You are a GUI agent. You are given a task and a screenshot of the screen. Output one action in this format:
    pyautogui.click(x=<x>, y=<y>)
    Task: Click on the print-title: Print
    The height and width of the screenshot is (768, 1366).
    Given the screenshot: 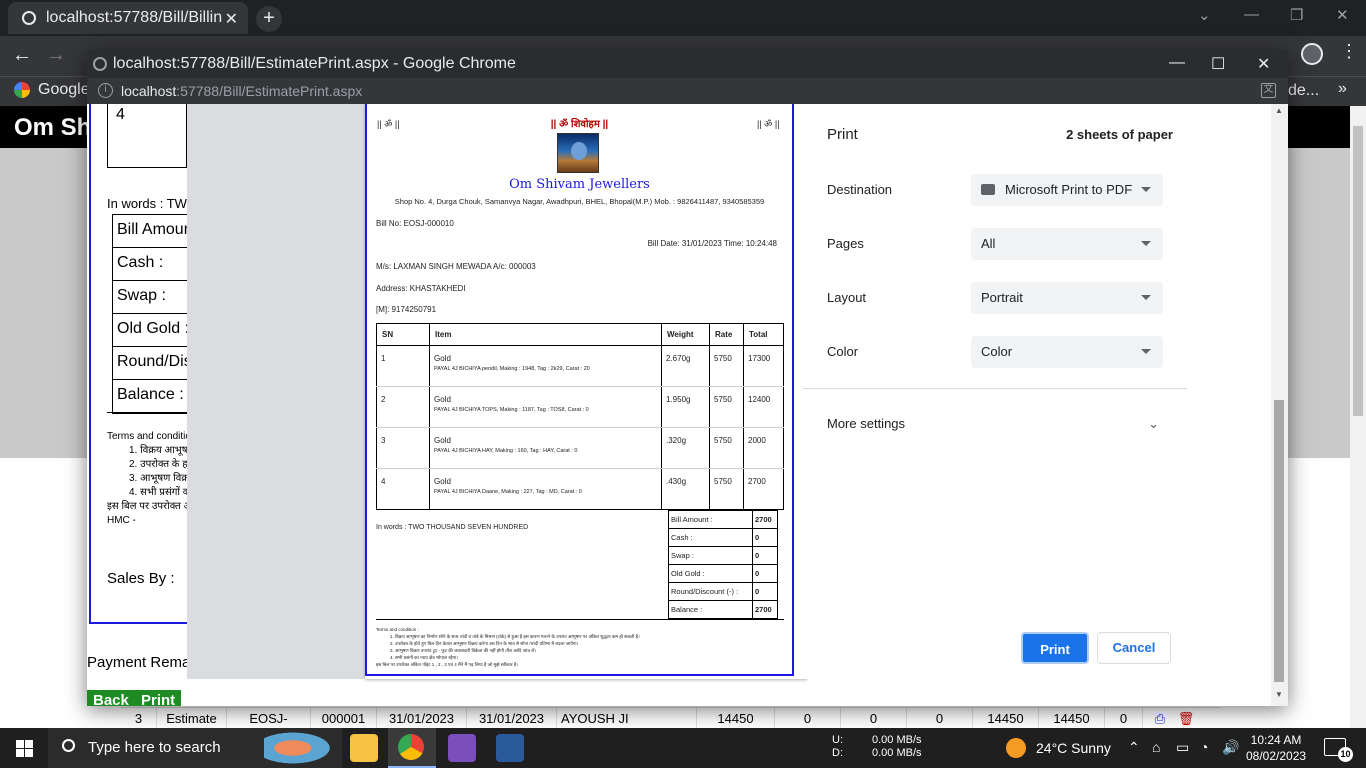 What is the action you would take?
    pyautogui.click(x=842, y=134)
    